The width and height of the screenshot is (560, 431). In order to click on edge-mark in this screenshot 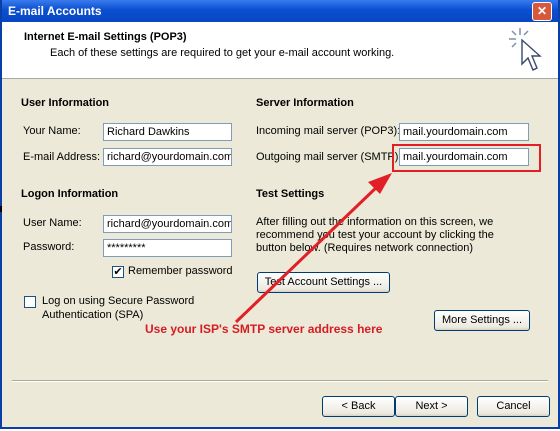, I will do `click(1, 209)`.